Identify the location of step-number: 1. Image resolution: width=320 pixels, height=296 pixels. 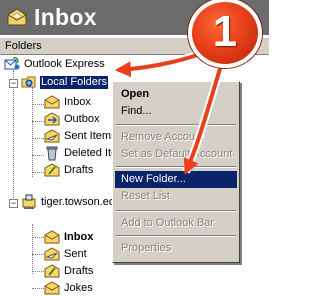
(225, 31).